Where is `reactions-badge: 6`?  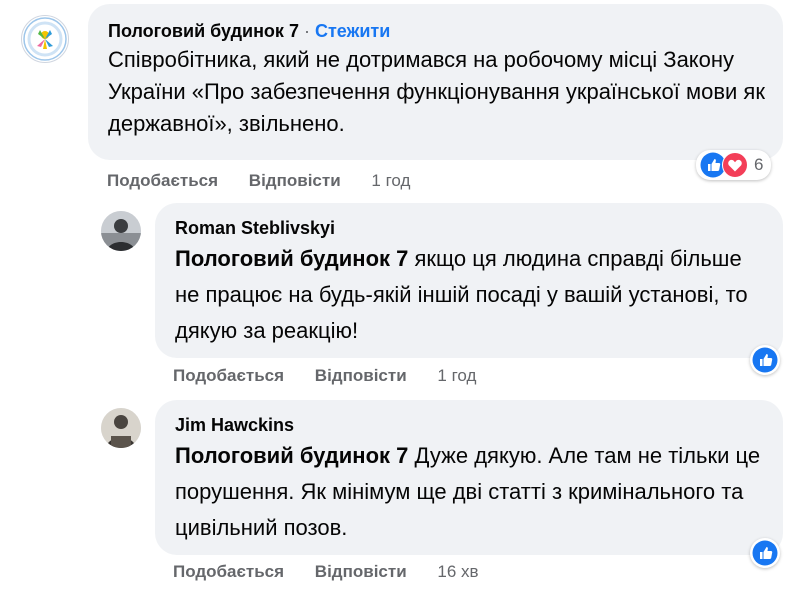
reactions-badge: 6 is located at coordinates (734, 165).